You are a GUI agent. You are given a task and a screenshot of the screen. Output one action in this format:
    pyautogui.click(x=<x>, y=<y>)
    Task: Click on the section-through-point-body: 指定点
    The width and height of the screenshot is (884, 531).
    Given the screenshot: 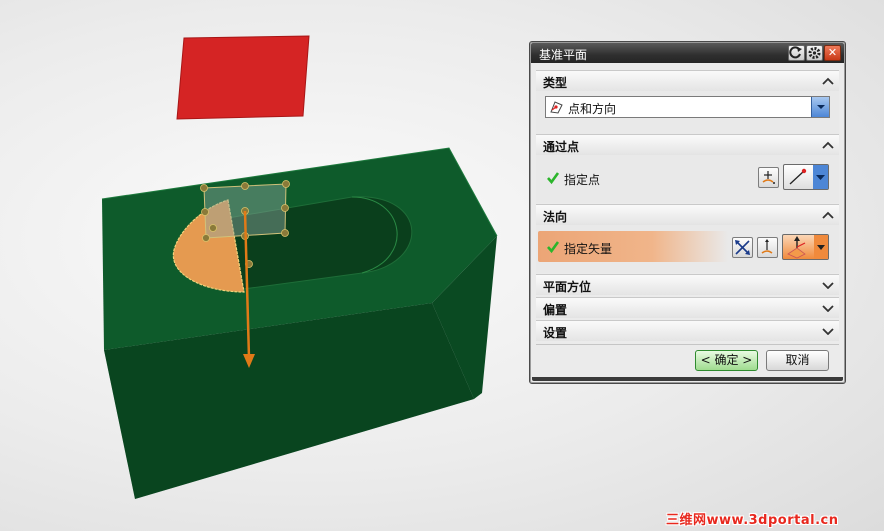 What is the action you would take?
    pyautogui.click(x=687, y=179)
    